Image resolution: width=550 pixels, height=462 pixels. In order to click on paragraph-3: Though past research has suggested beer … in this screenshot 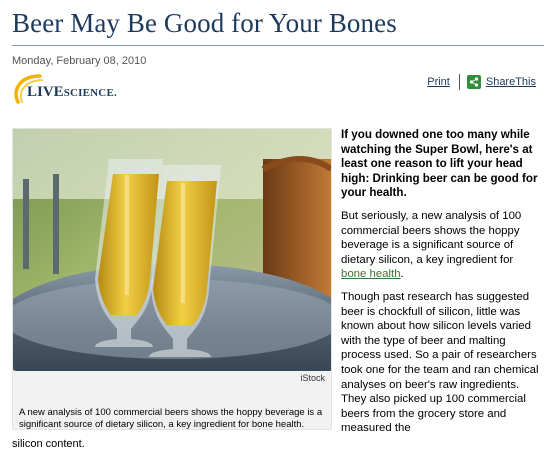, I will do `click(440, 362)`.